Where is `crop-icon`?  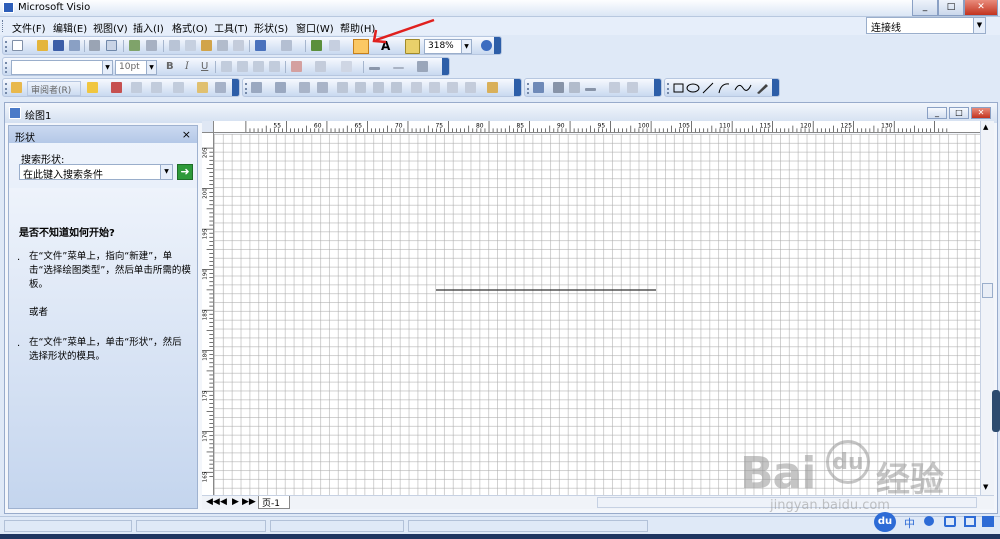 crop-icon is located at coordinates (558, 87).